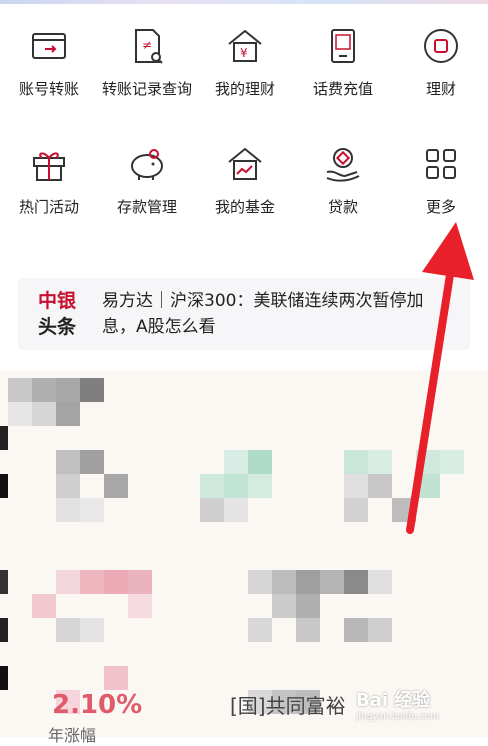 The height and width of the screenshot is (746, 488). I want to click on menu-label: 贷款, so click(342, 207).